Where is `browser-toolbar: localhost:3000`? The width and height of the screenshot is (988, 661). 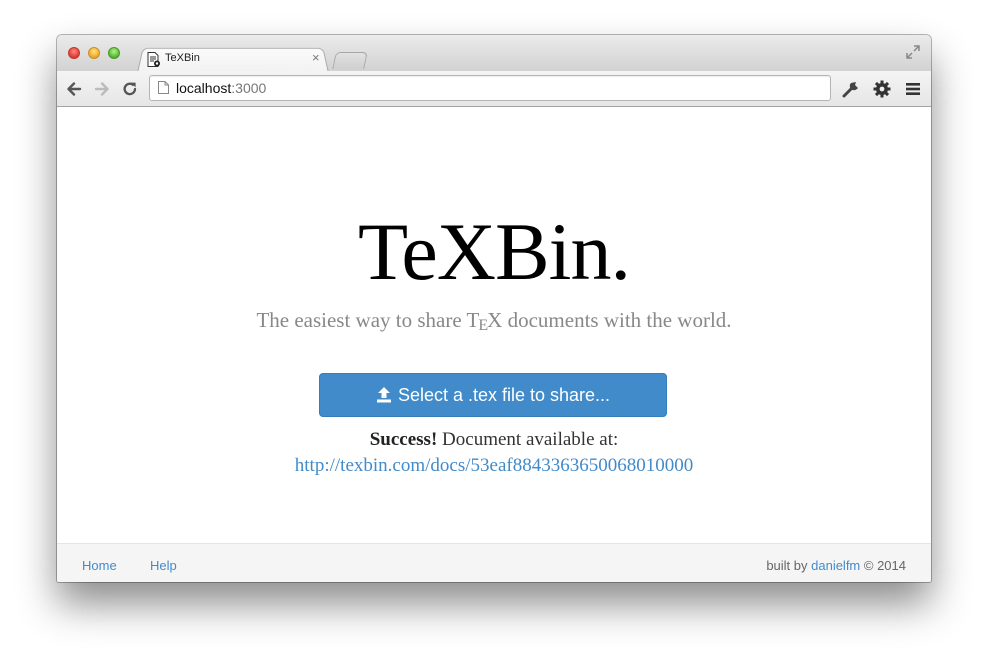 browser-toolbar: localhost:3000 is located at coordinates (494, 89).